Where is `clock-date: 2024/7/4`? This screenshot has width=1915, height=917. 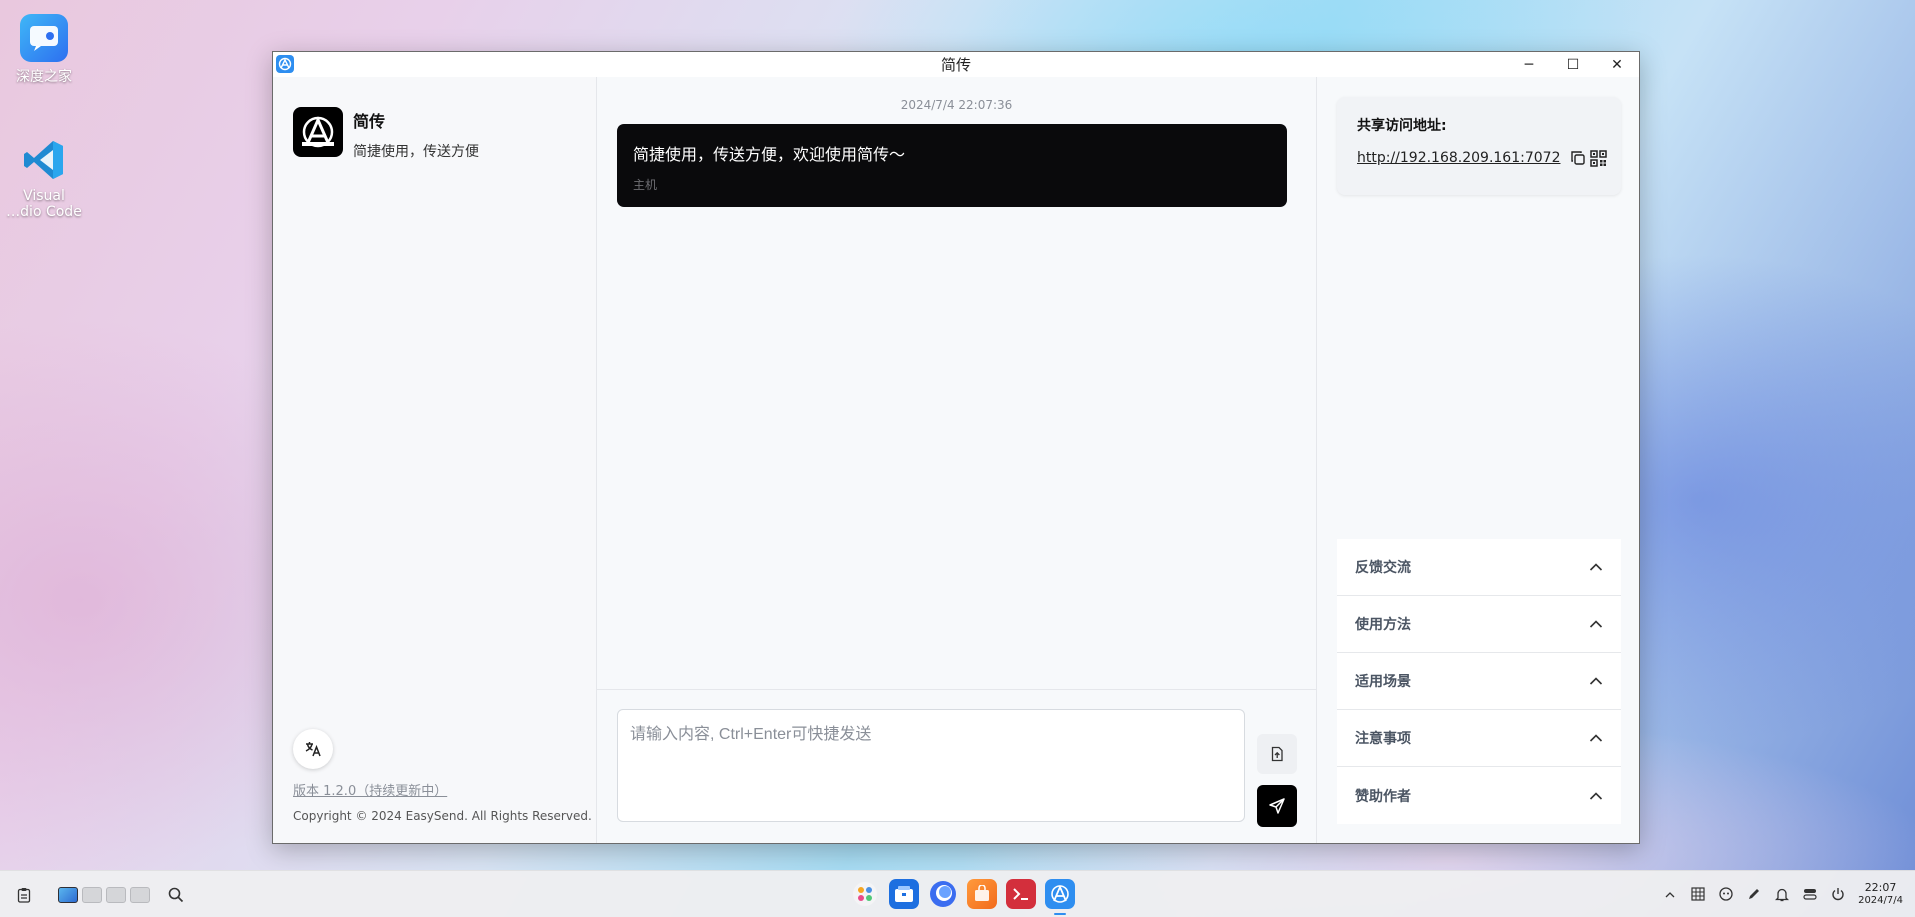
clock-date: 2024/7/4 is located at coordinates (1880, 900).